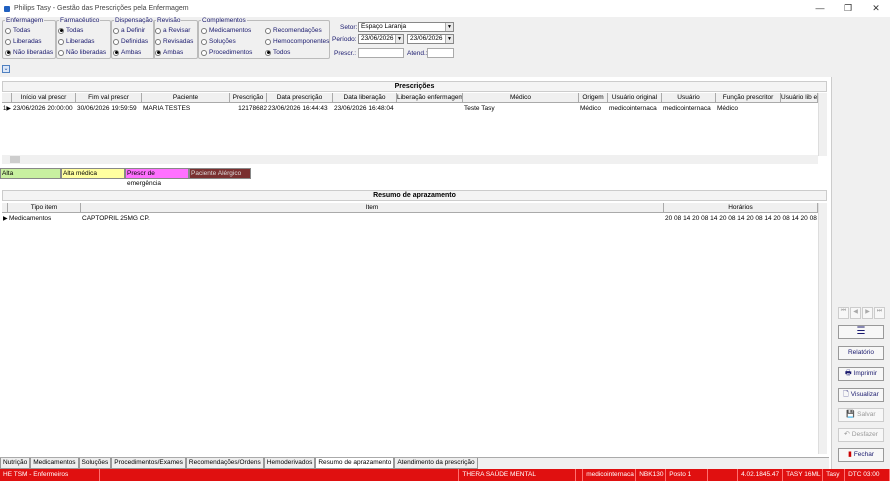 Image resolution: width=890 pixels, height=481 pixels. Describe the element at coordinates (822, 328) in the screenshot. I see `aprazamento-vscroll` at that location.